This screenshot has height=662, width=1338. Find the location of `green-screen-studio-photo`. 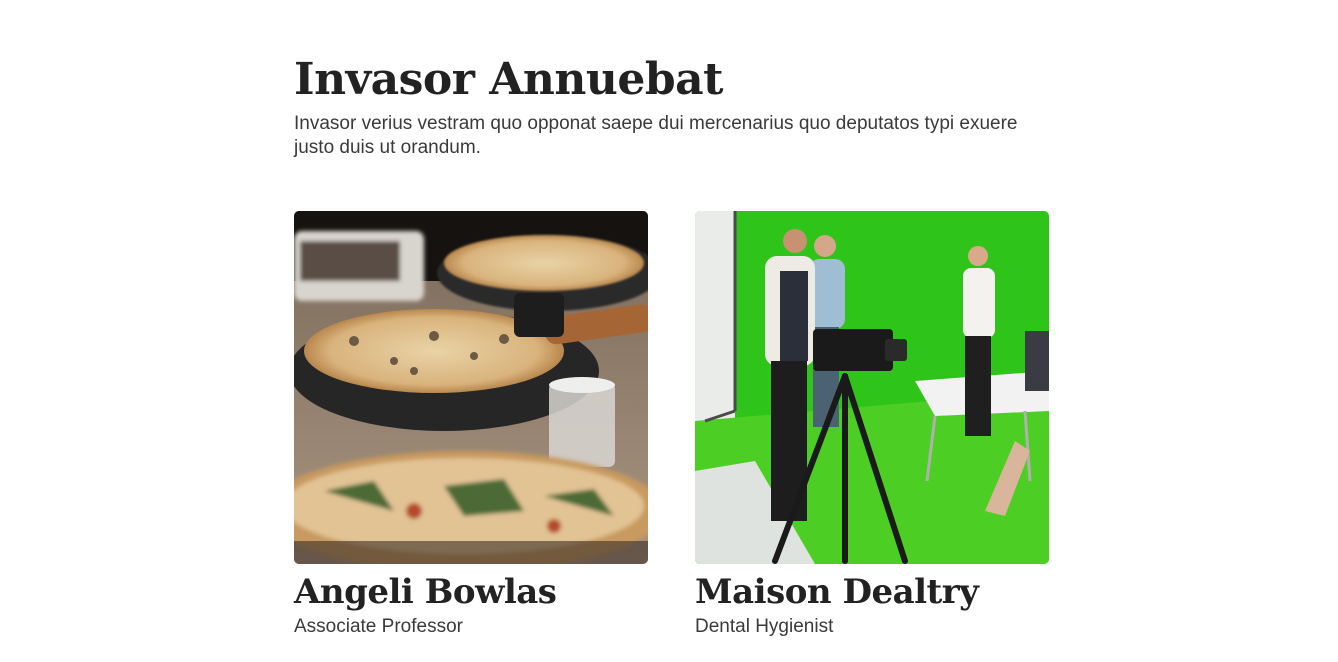

green-screen-studio-photo is located at coordinates (872, 387).